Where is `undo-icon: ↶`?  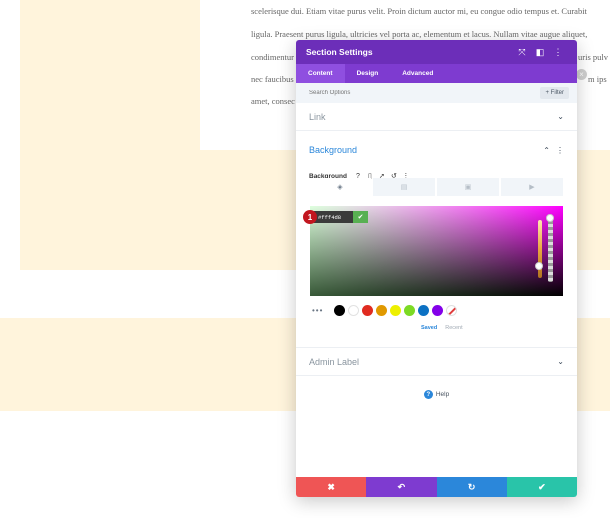 undo-icon: ↶ is located at coordinates (401, 486).